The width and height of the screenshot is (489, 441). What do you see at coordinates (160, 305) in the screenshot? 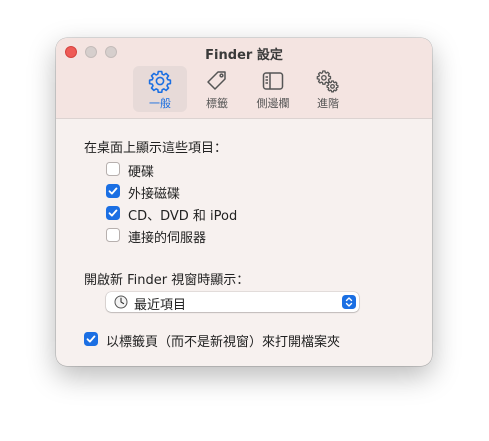
I see `popup-selected-value: 最近項目` at bounding box center [160, 305].